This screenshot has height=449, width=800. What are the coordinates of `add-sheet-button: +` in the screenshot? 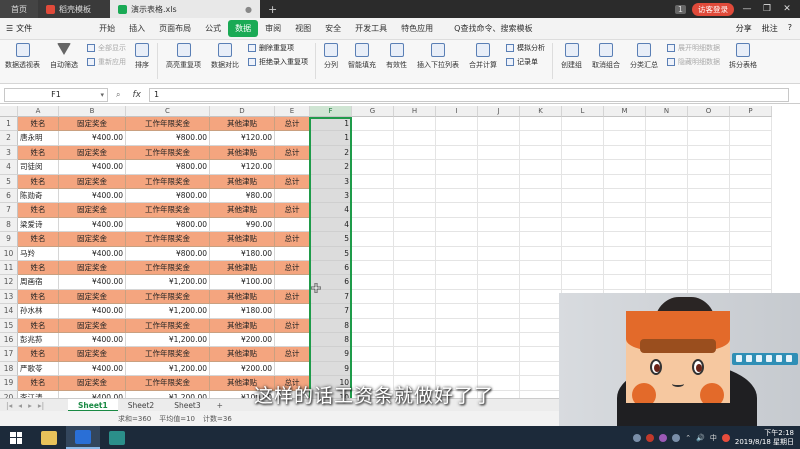 It's located at (220, 405).